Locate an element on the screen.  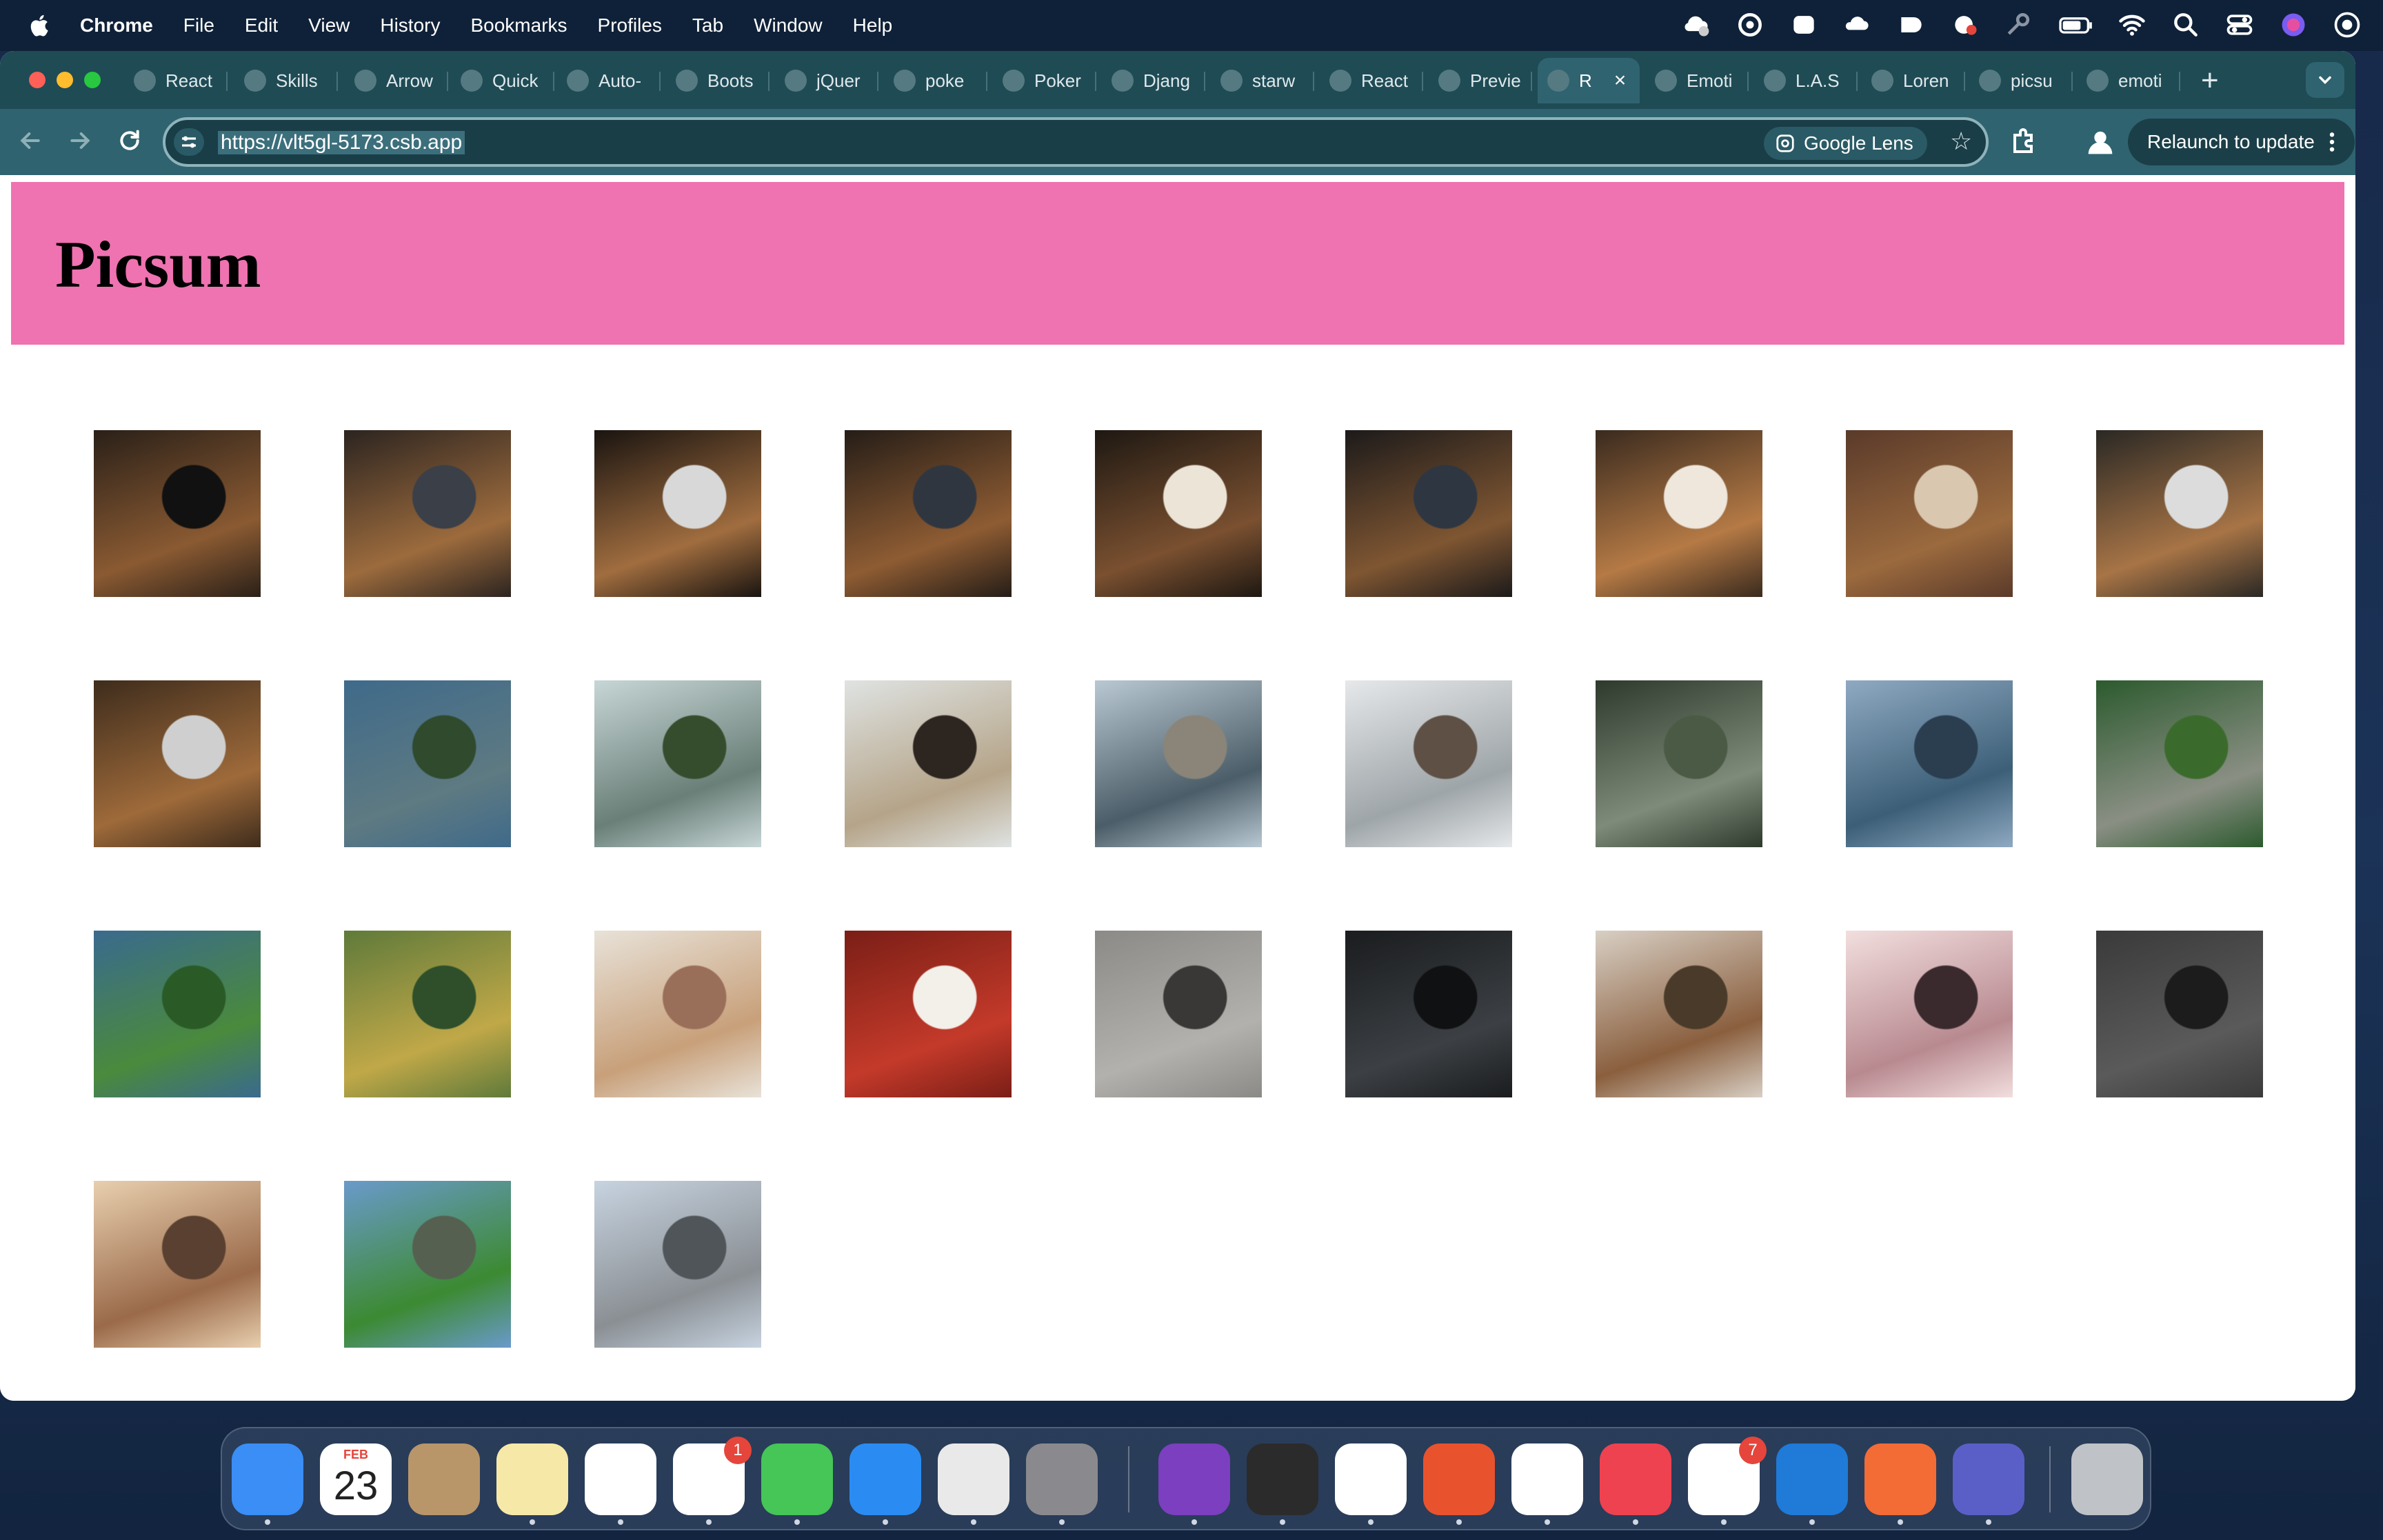
menu-tab: Tab is located at coordinates (707, 26).